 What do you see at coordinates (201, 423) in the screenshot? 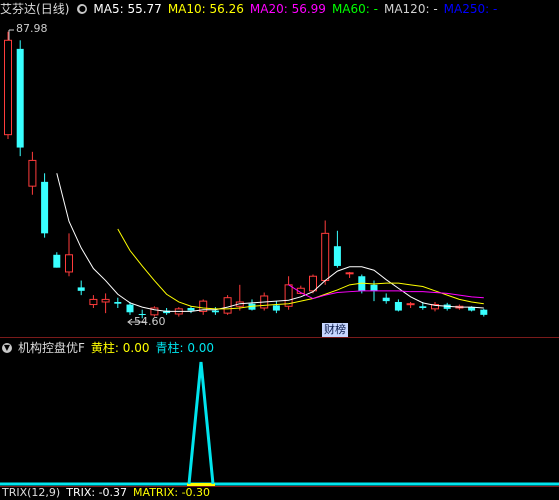
I see `cyan-spike` at bounding box center [201, 423].